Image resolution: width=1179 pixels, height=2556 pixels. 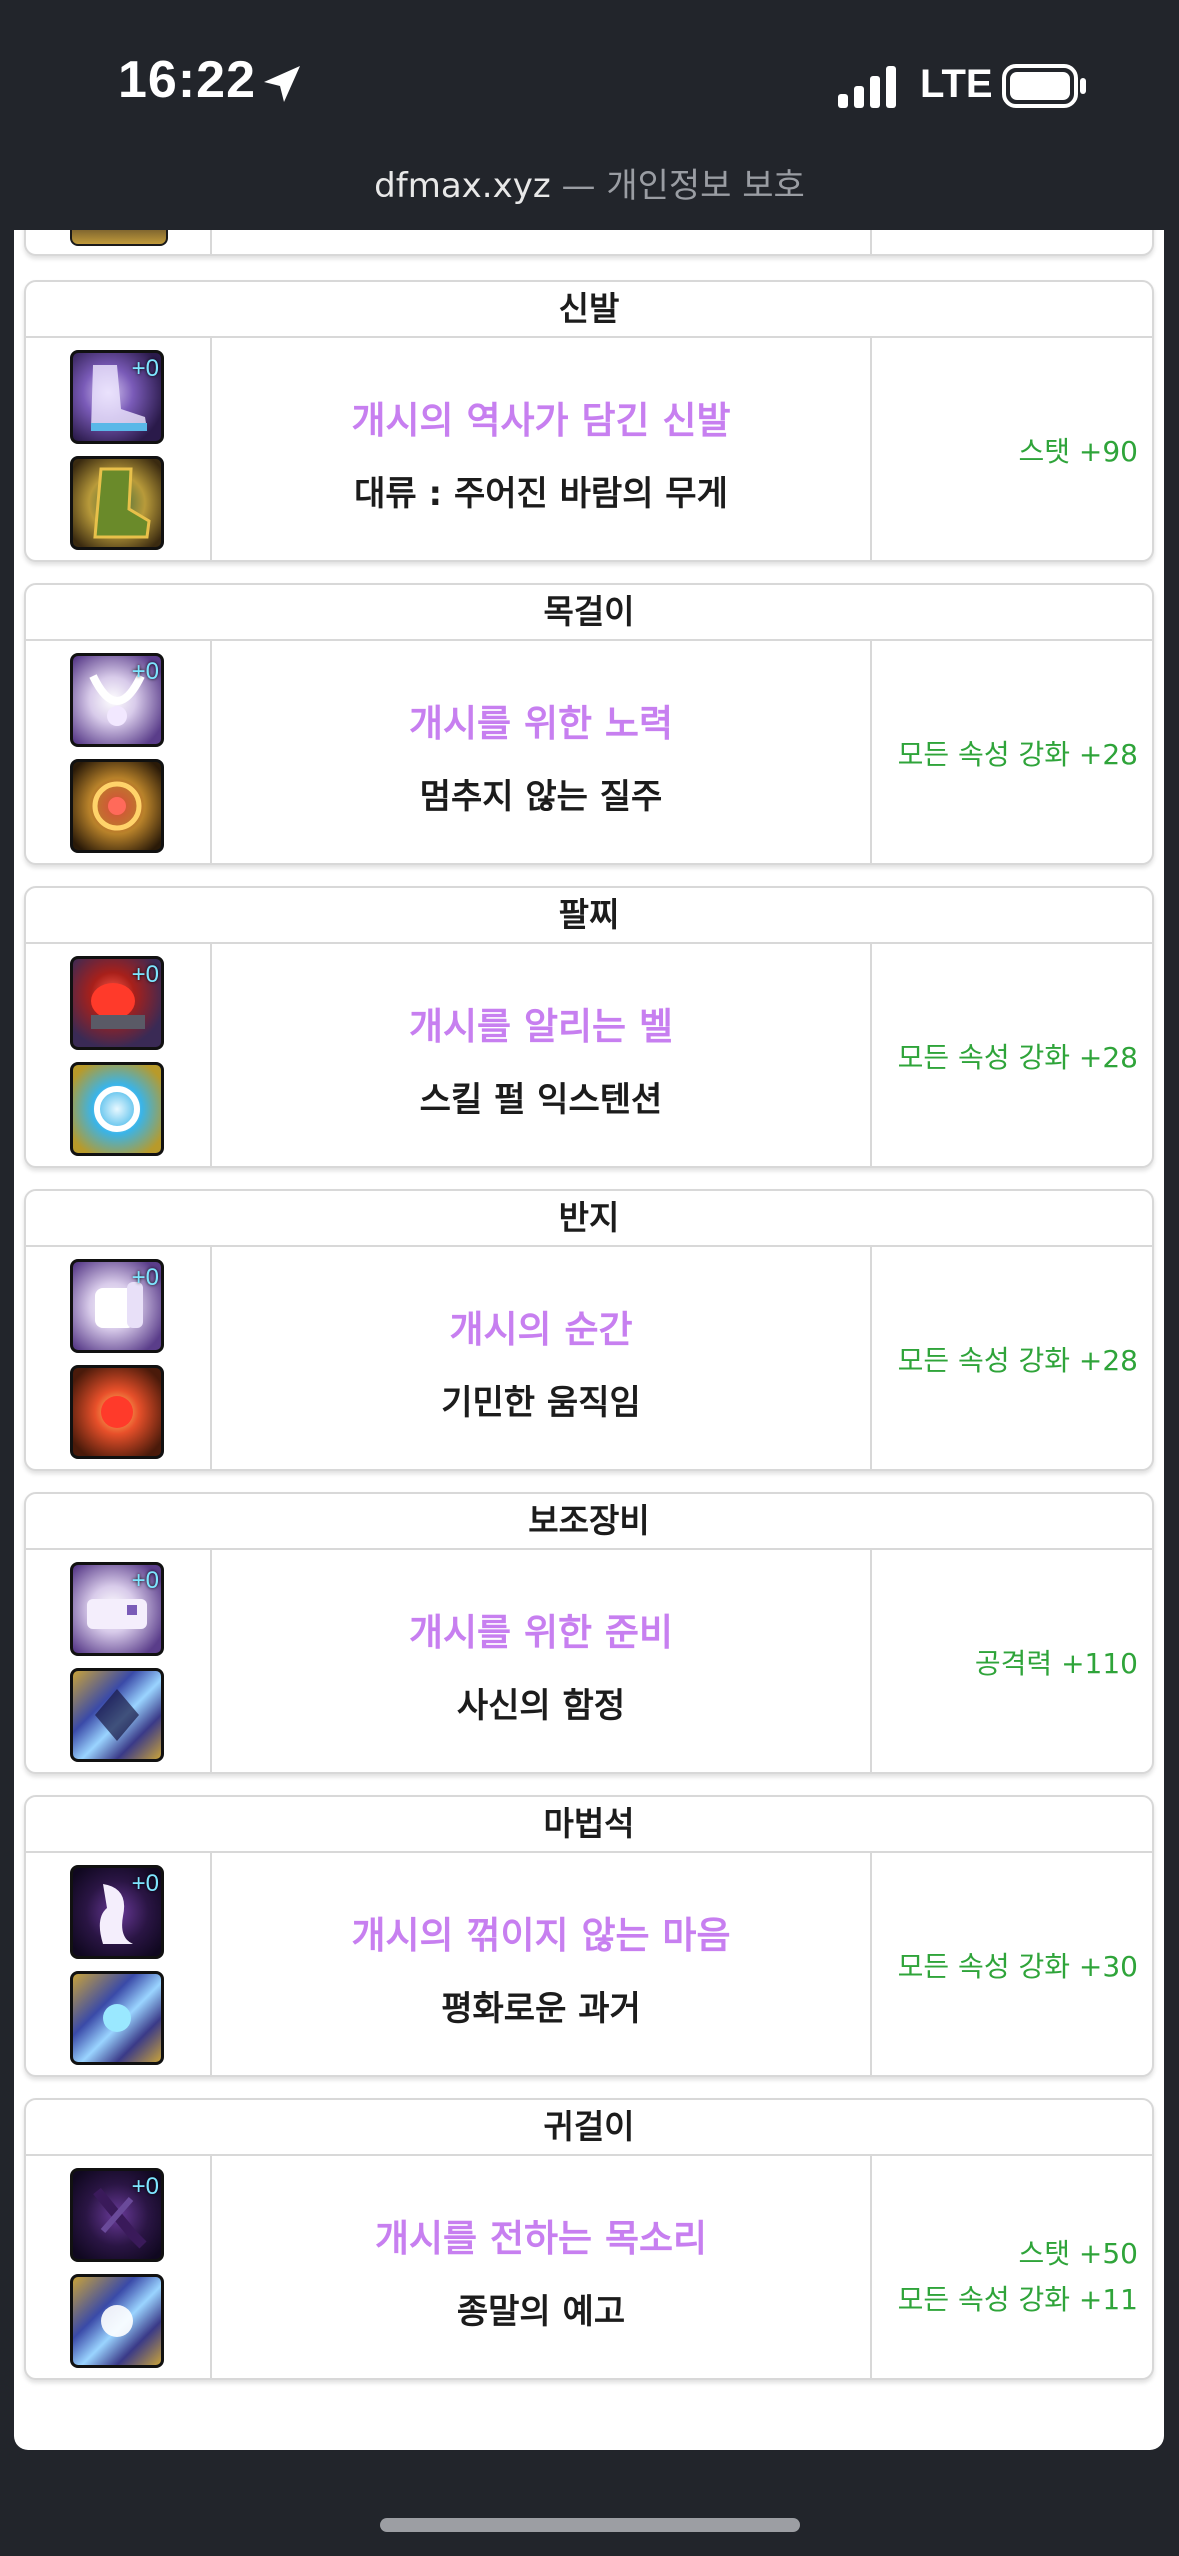 I want to click on item-name: 개시를 위한 노력, so click(x=541, y=720).